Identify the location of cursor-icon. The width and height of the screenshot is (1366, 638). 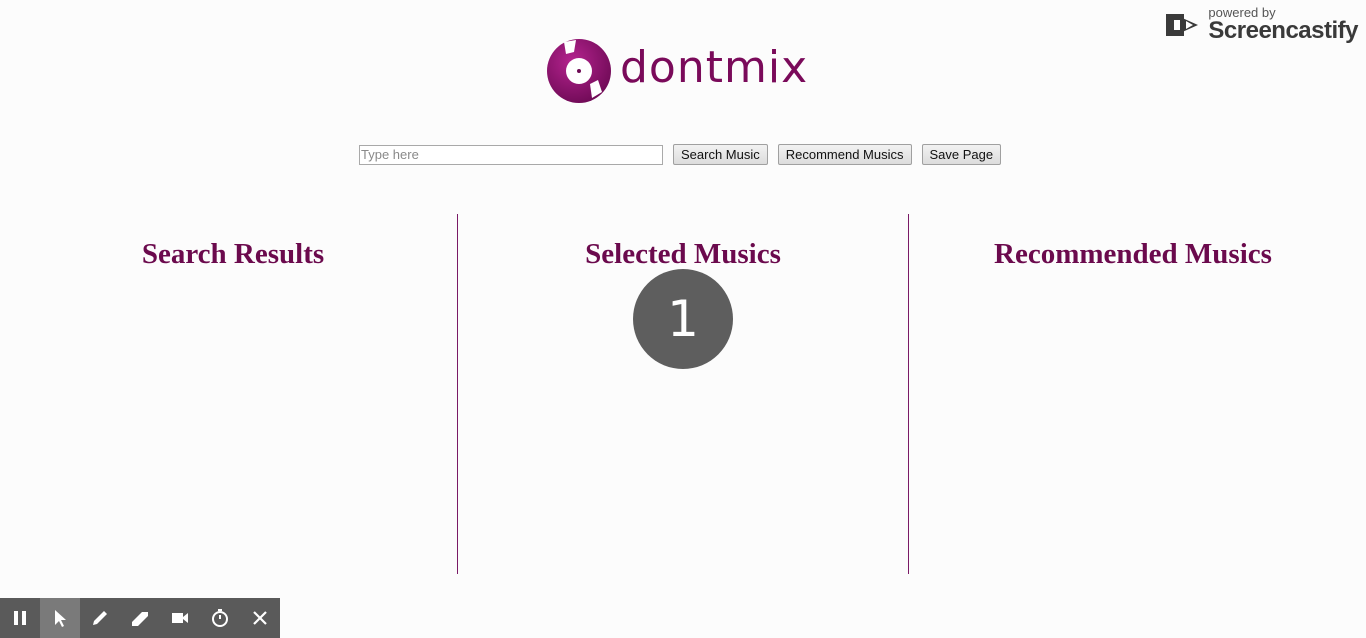
(60, 618).